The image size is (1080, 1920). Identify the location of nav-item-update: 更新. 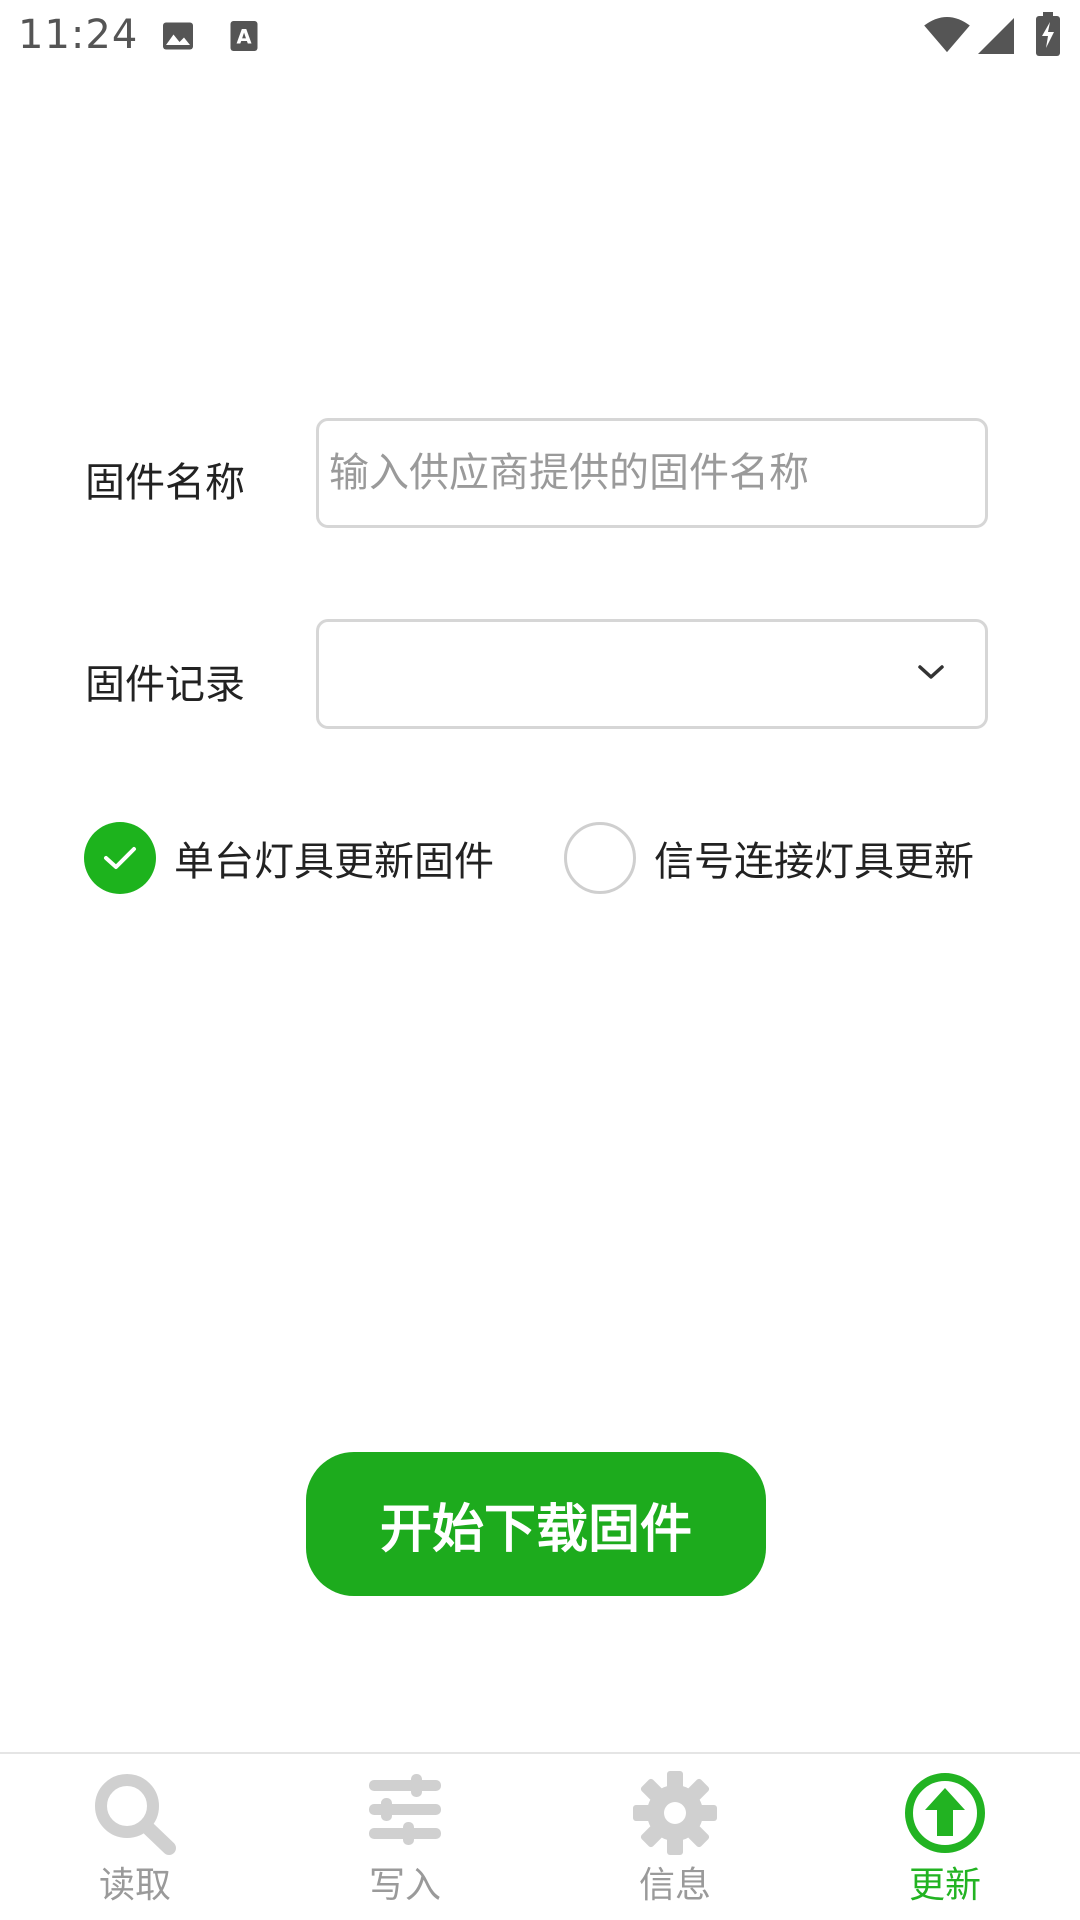
(945, 1837).